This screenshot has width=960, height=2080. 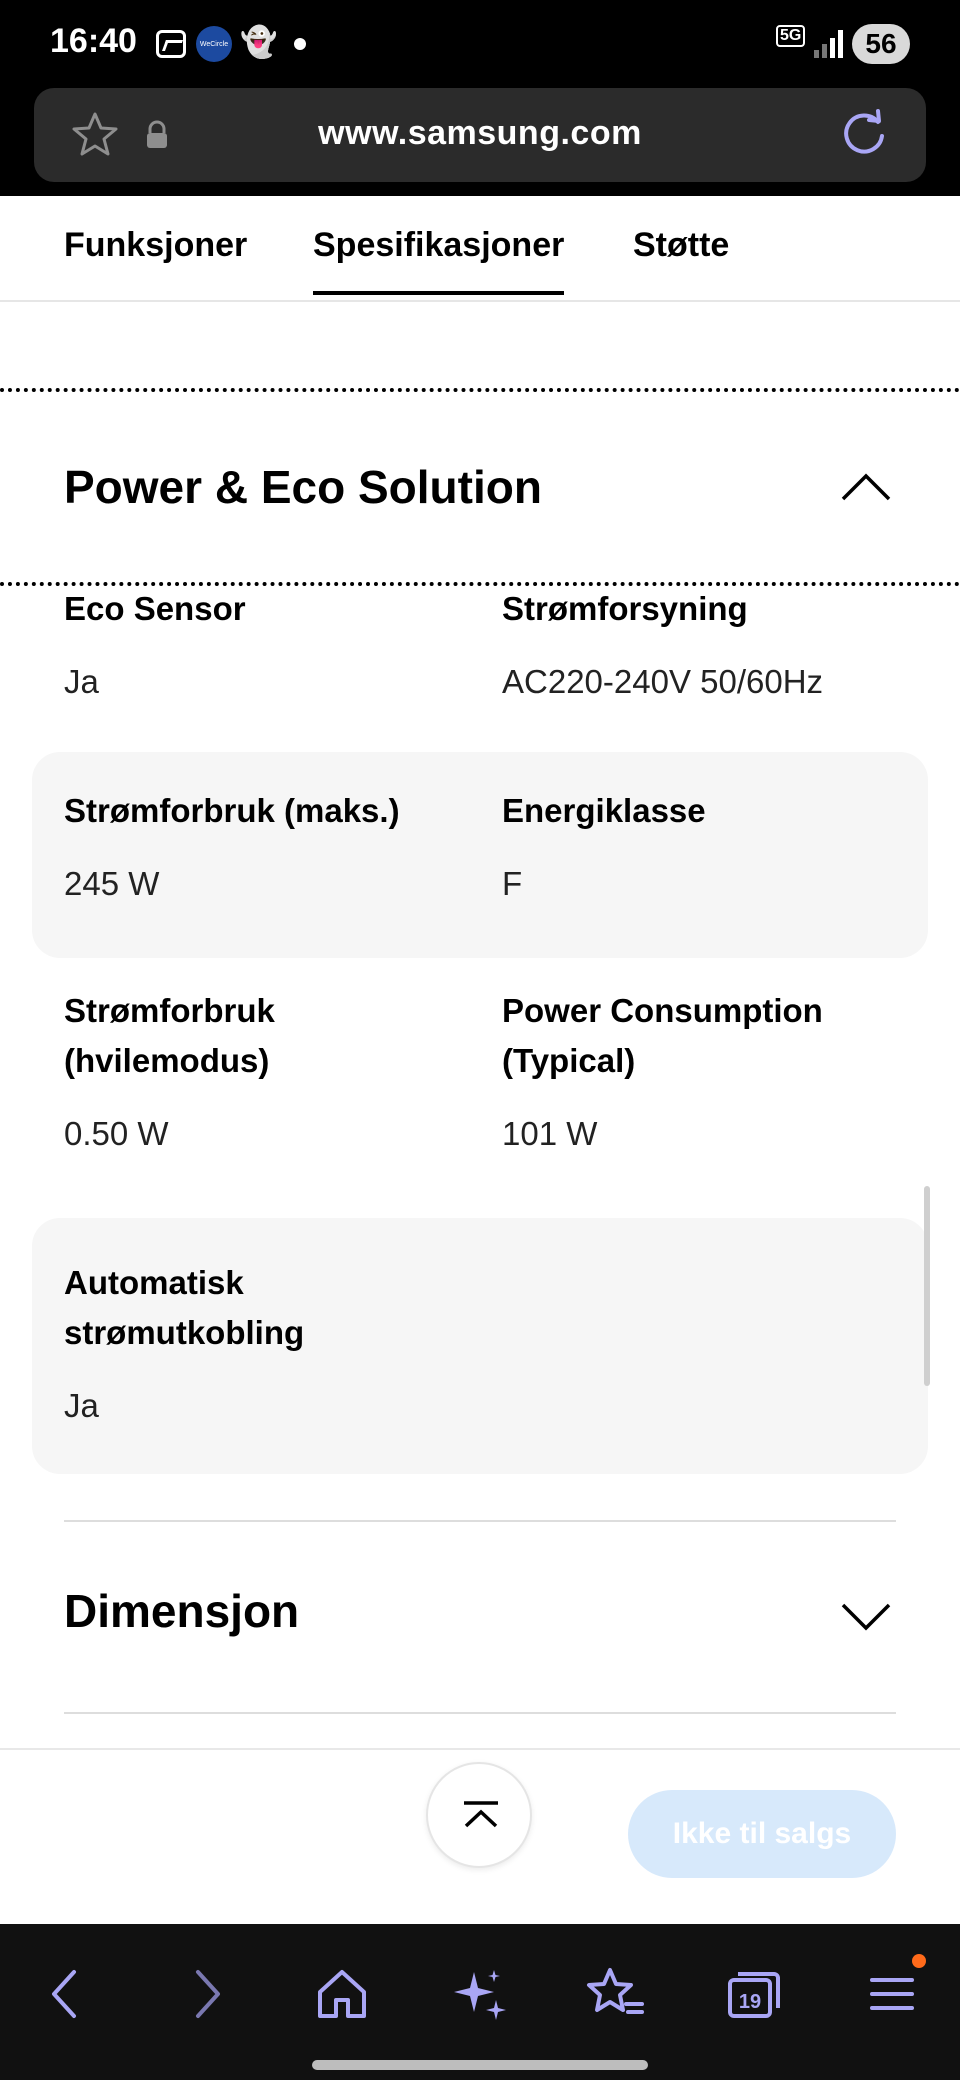 I want to click on spec-cell: Power Consumption (Typical) 101 W, so click(x=697, y=1072).